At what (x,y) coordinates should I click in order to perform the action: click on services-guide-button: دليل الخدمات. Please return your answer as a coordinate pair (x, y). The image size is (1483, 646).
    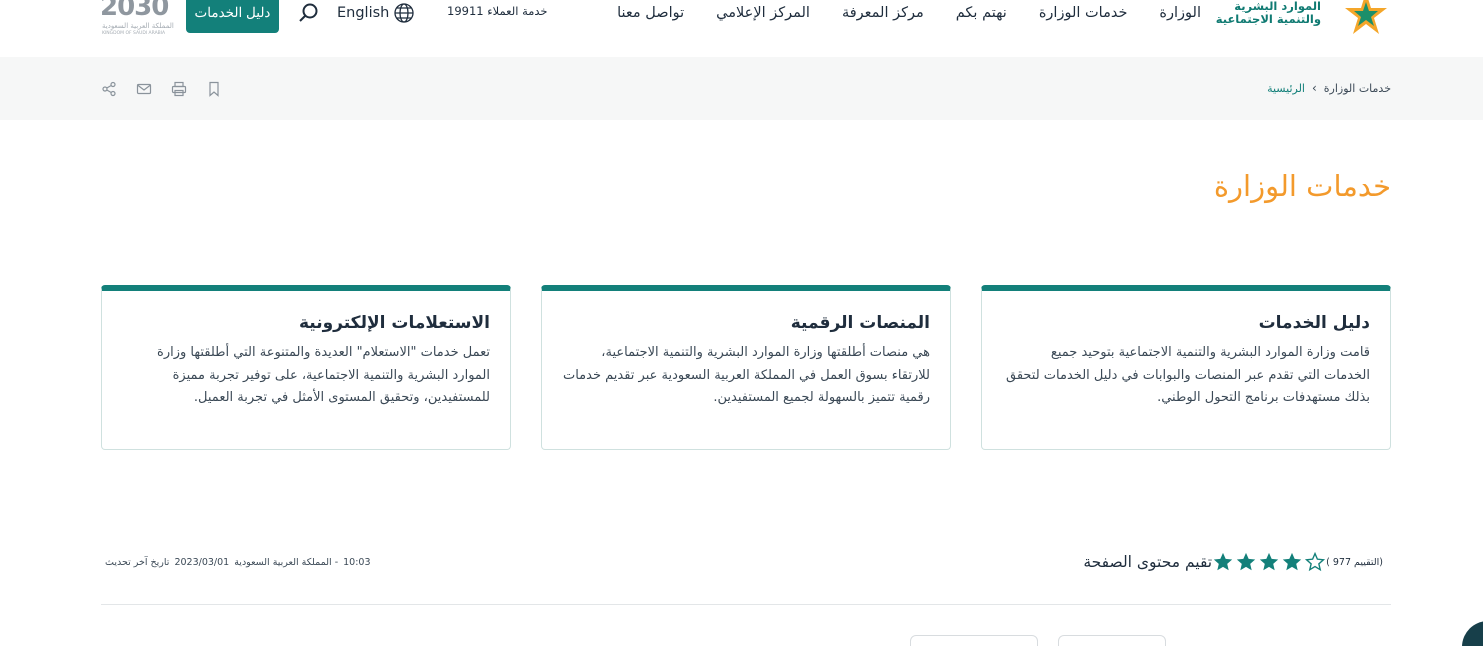
    Looking at the image, I should click on (232, 16).